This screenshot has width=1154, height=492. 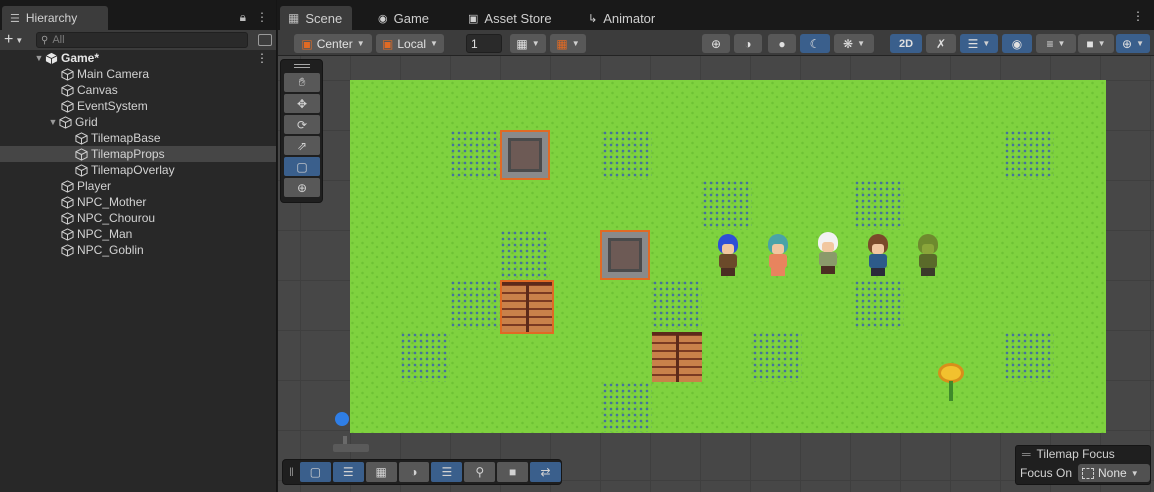 What do you see at coordinates (748, 43) in the screenshot?
I see `shaded-wireframe-button: ◑` at bounding box center [748, 43].